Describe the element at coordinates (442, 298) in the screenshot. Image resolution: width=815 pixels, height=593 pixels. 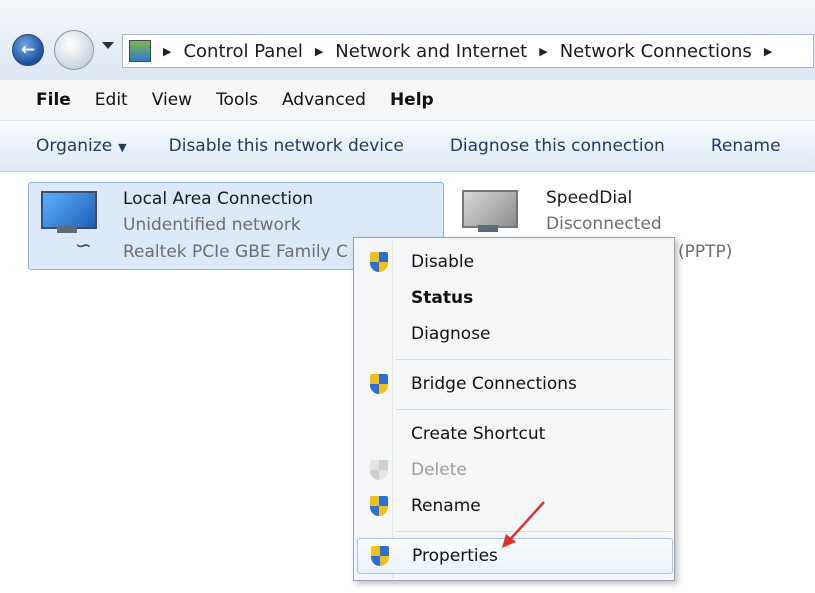
I see `menu-item-label: Status` at that location.